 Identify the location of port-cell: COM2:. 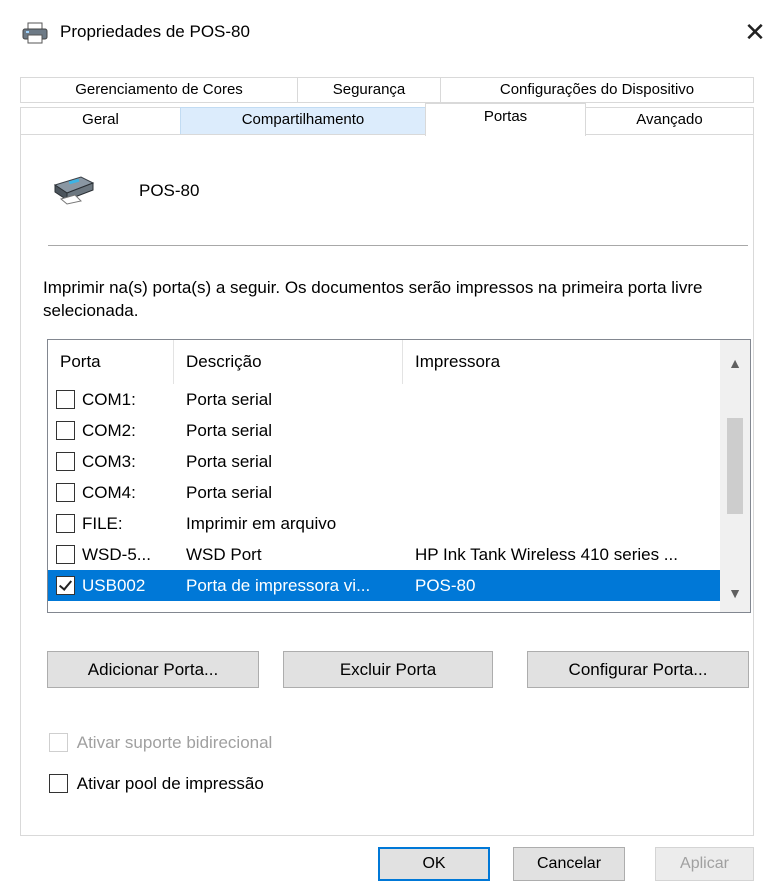
(109, 430).